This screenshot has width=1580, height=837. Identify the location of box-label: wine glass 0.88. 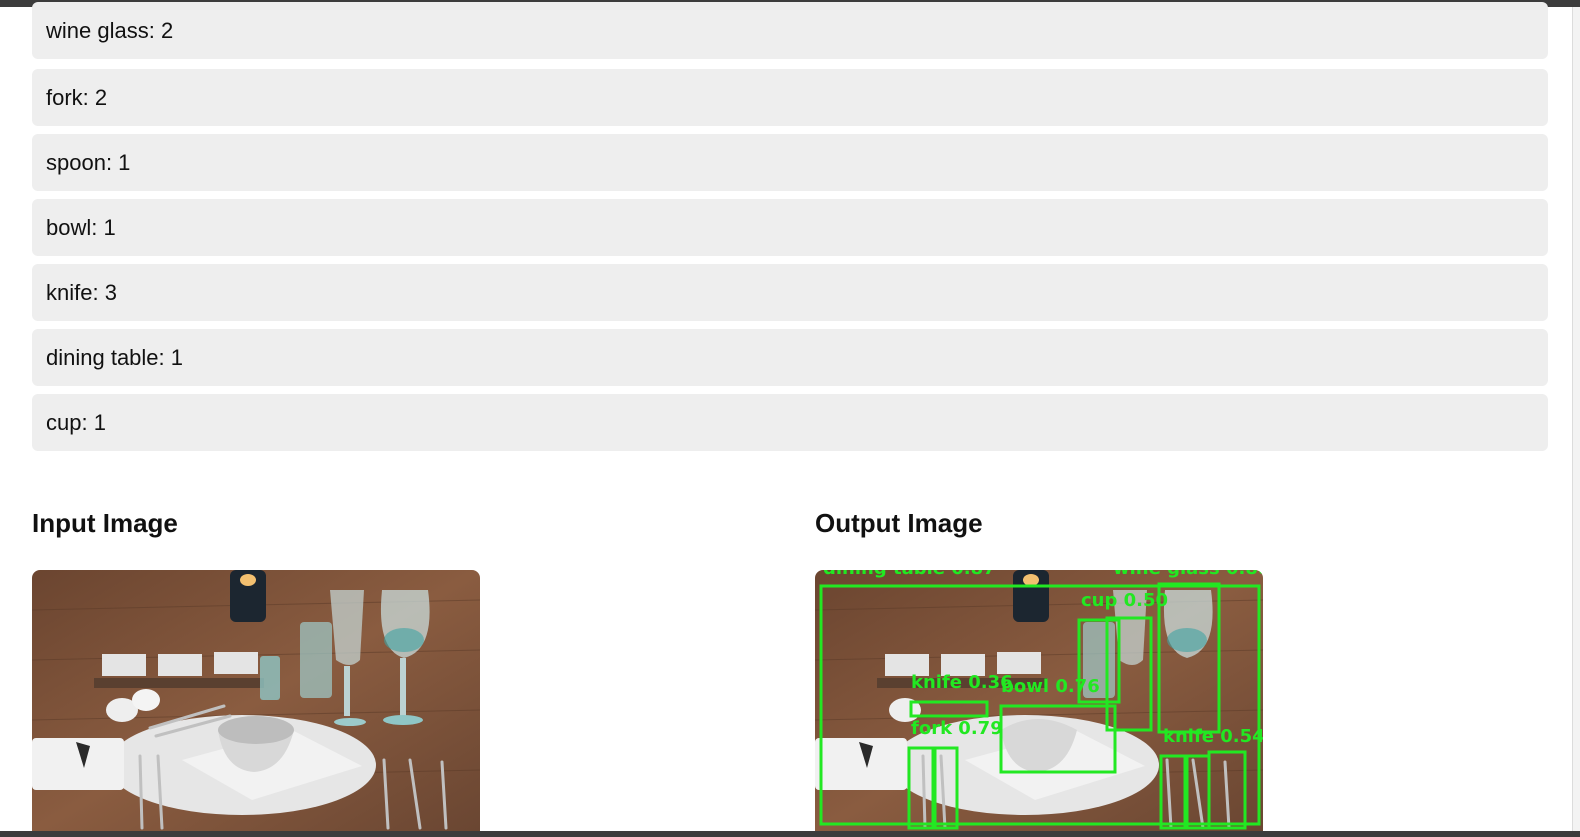
(1188, 574).